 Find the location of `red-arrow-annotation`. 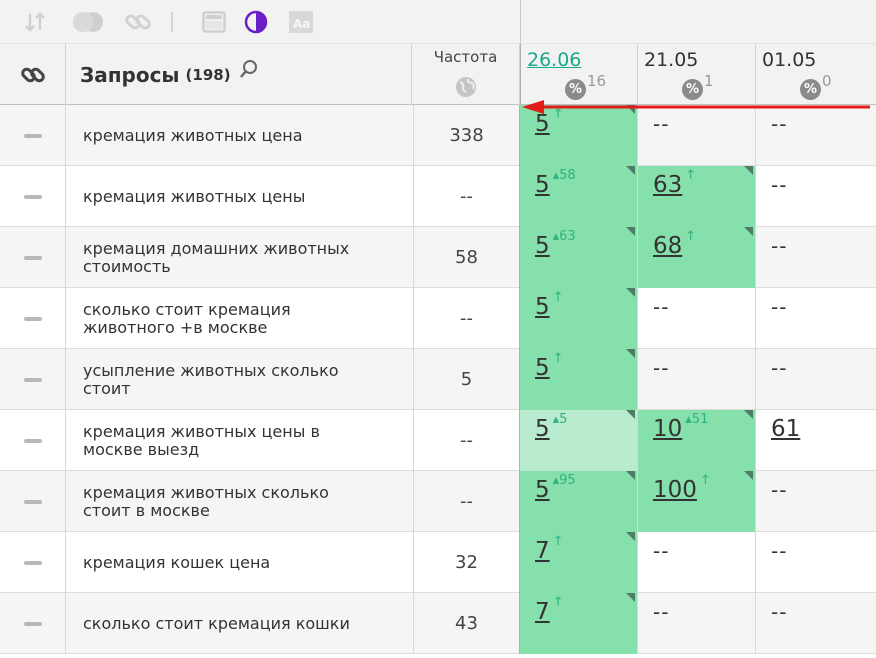

red-arrow-annotation is located at coordinates (696, 107).